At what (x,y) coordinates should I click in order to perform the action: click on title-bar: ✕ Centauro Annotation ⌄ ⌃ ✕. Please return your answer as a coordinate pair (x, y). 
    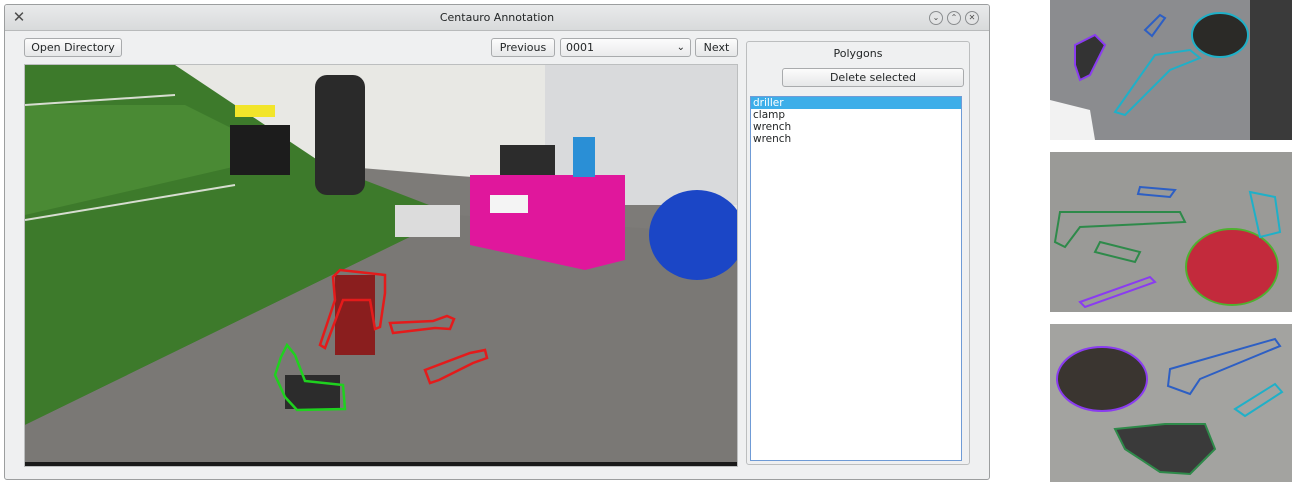
    Looking at the image, I should click on (497, 18).